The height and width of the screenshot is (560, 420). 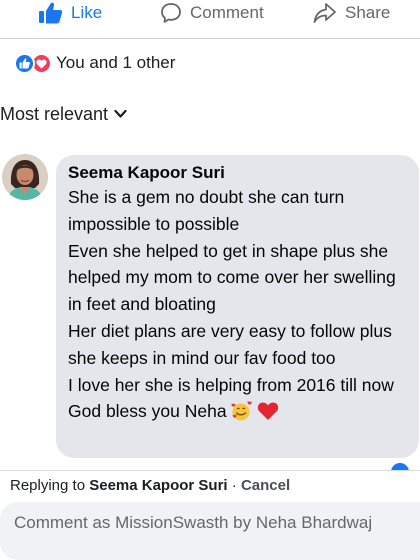 I want to click on reaction-icons, so click(x=35, y=63).